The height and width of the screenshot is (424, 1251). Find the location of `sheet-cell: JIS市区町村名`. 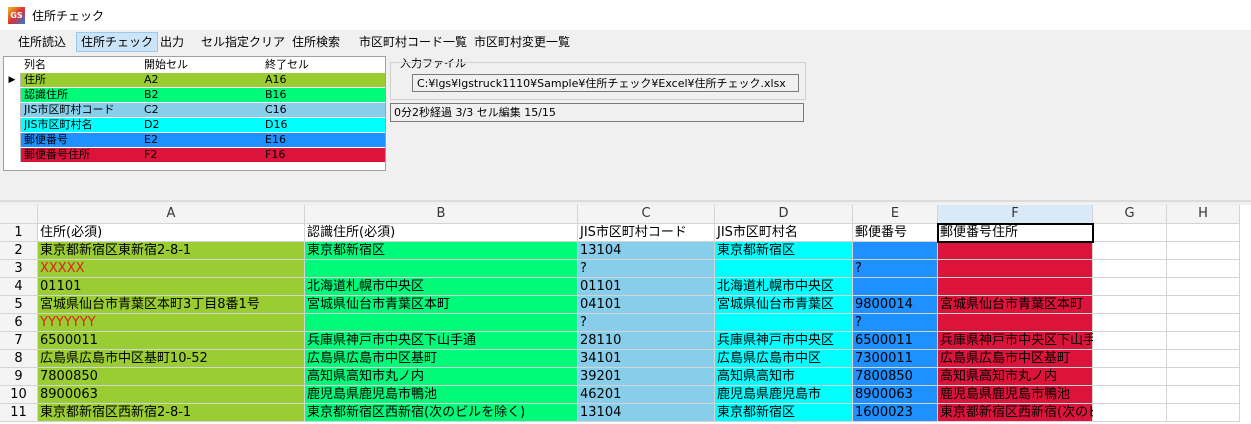

sheet-cell: JIS市区町村名 is located at coordinates (784, 233).